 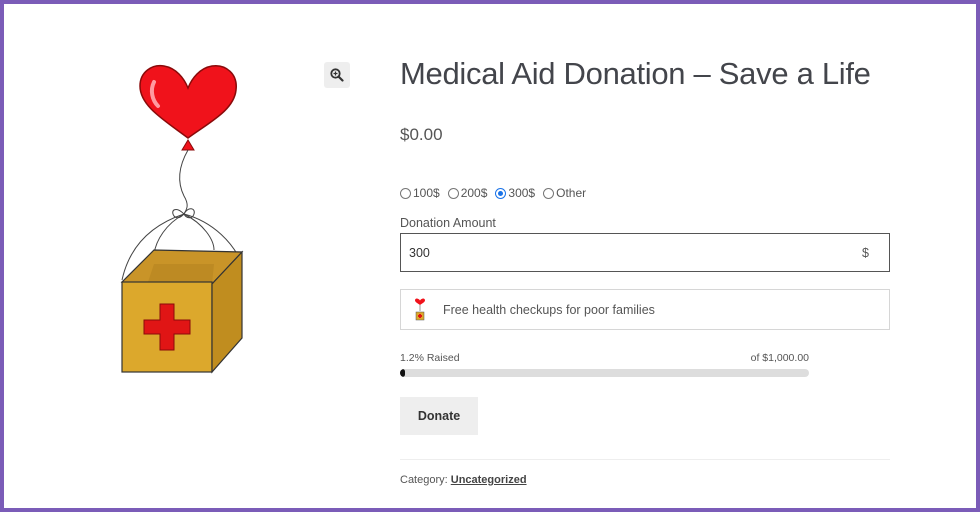 What do you see at coordinates (636, 252) in the screenshot?
I see `donation-amount-input` at bounding box center [636, 252].